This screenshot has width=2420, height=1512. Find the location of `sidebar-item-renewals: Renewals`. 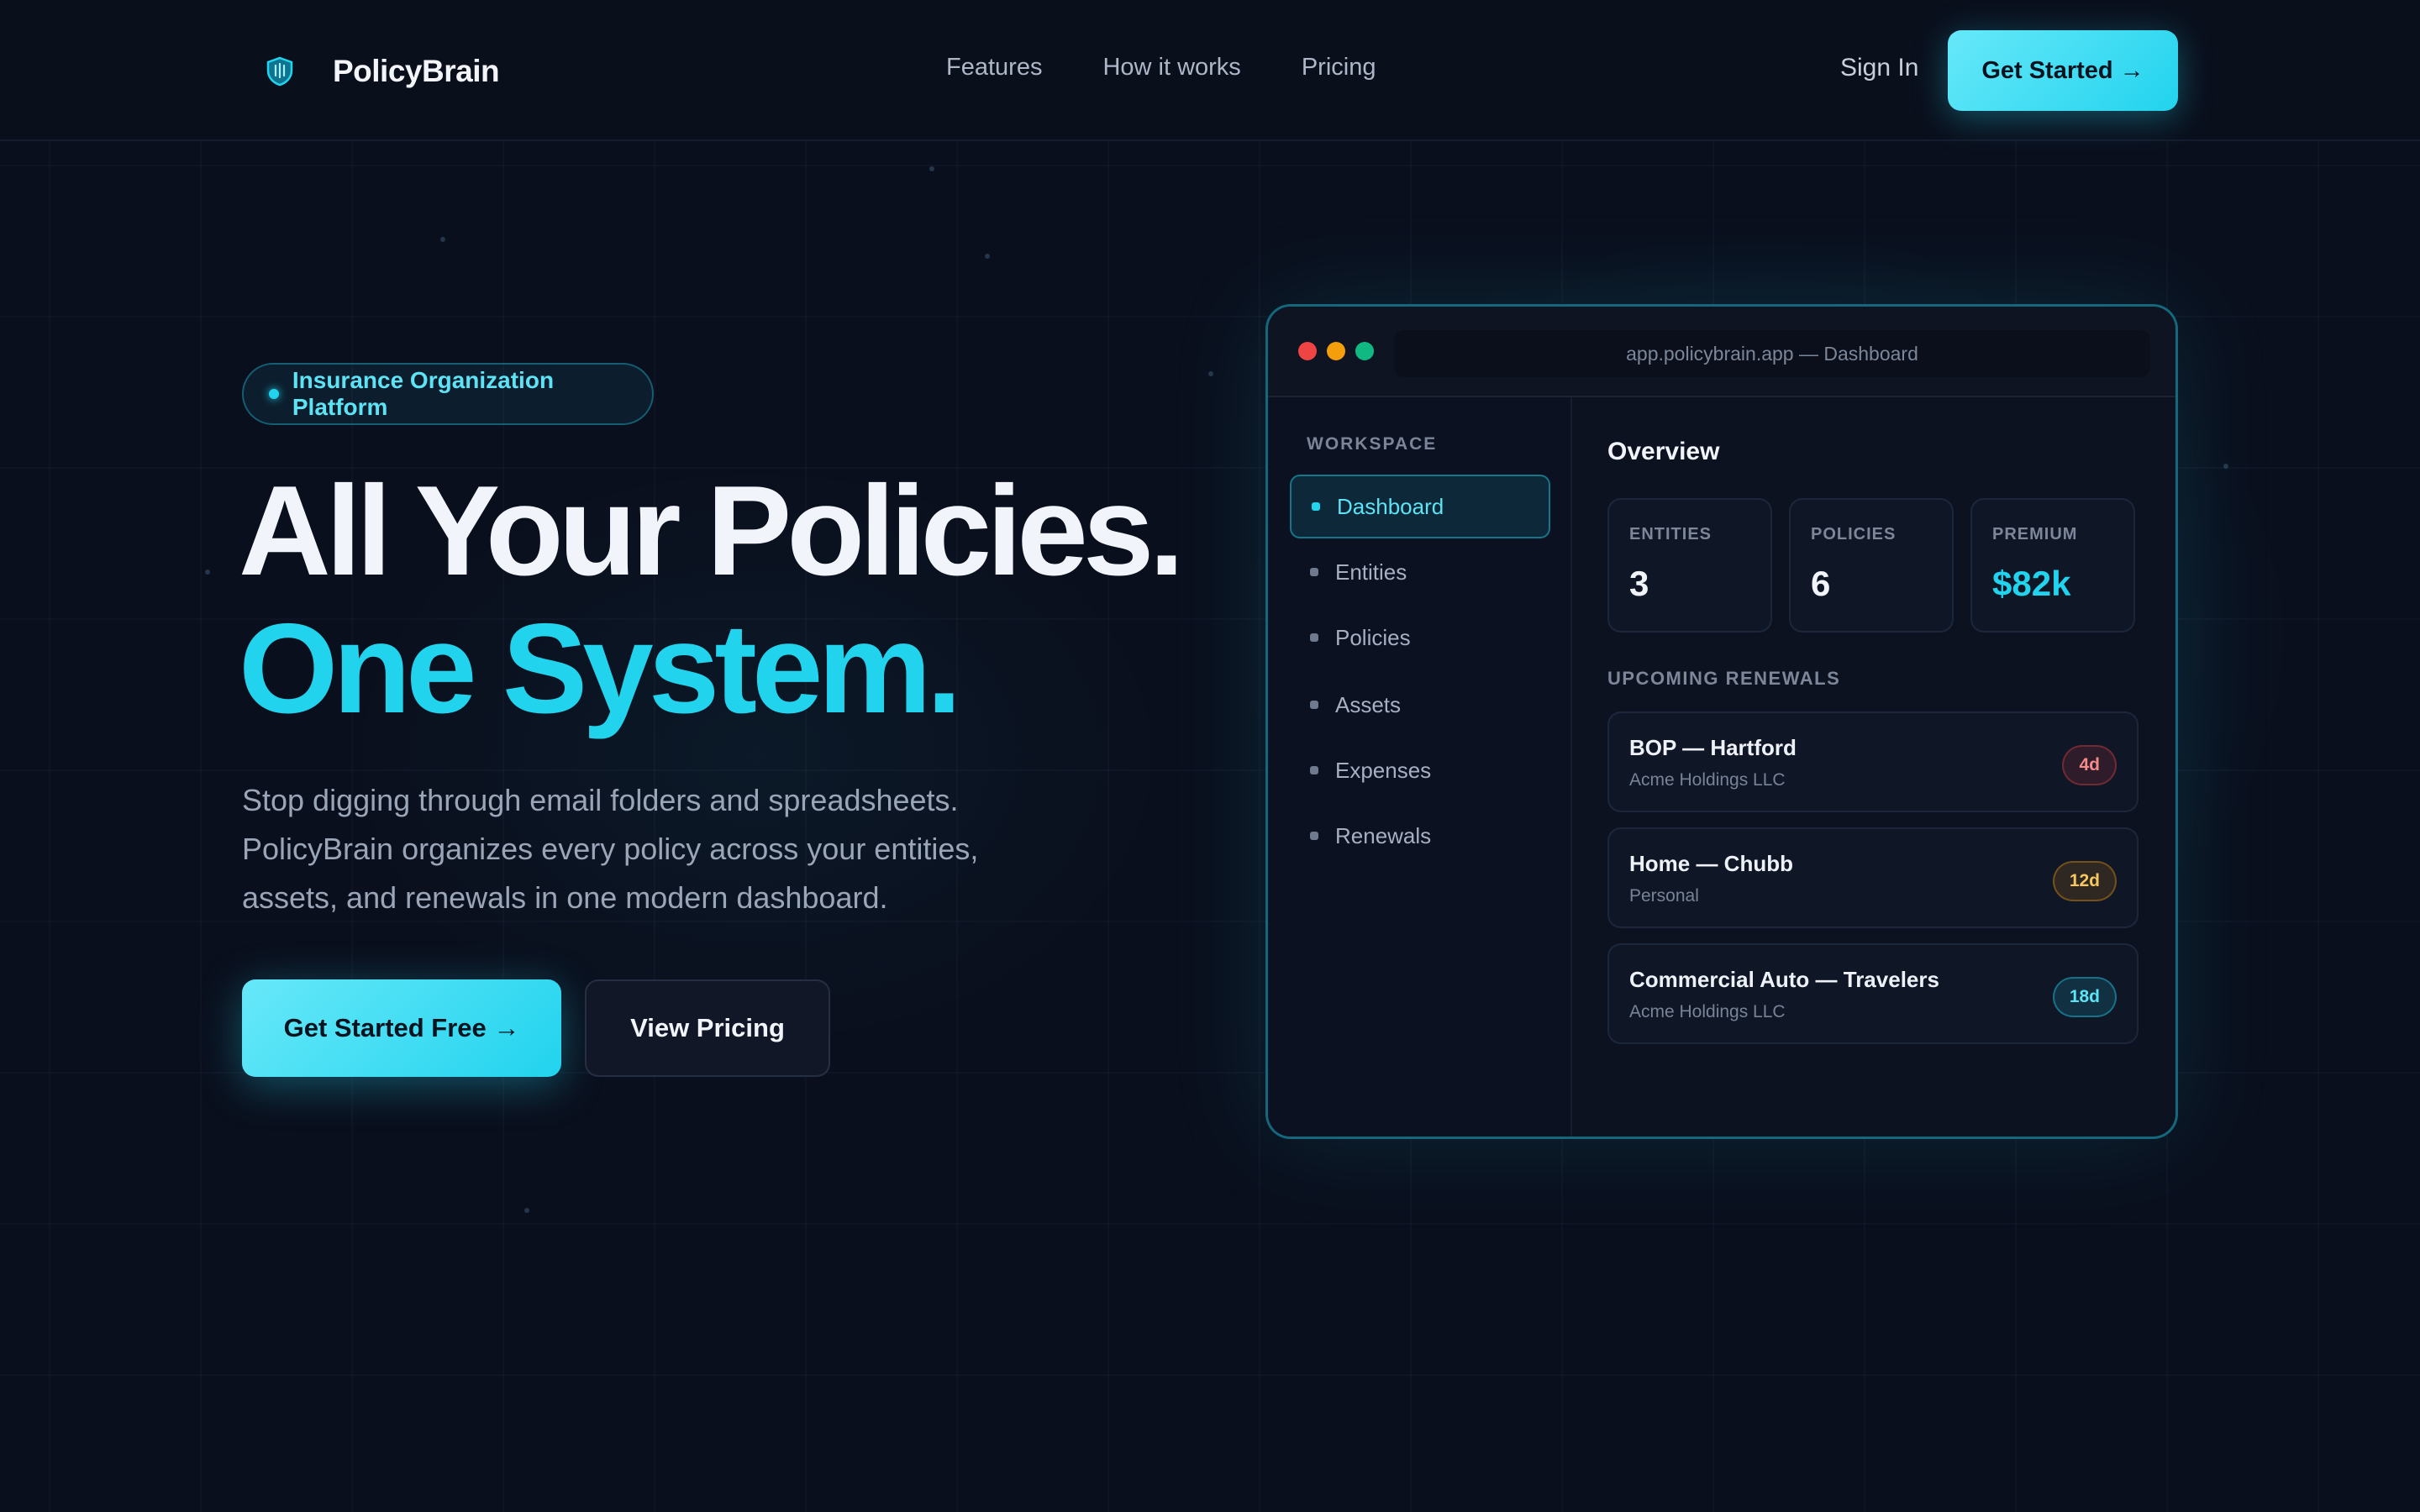

sidebar-item-renewals: Renewals is located at coordinates (1420, 836).